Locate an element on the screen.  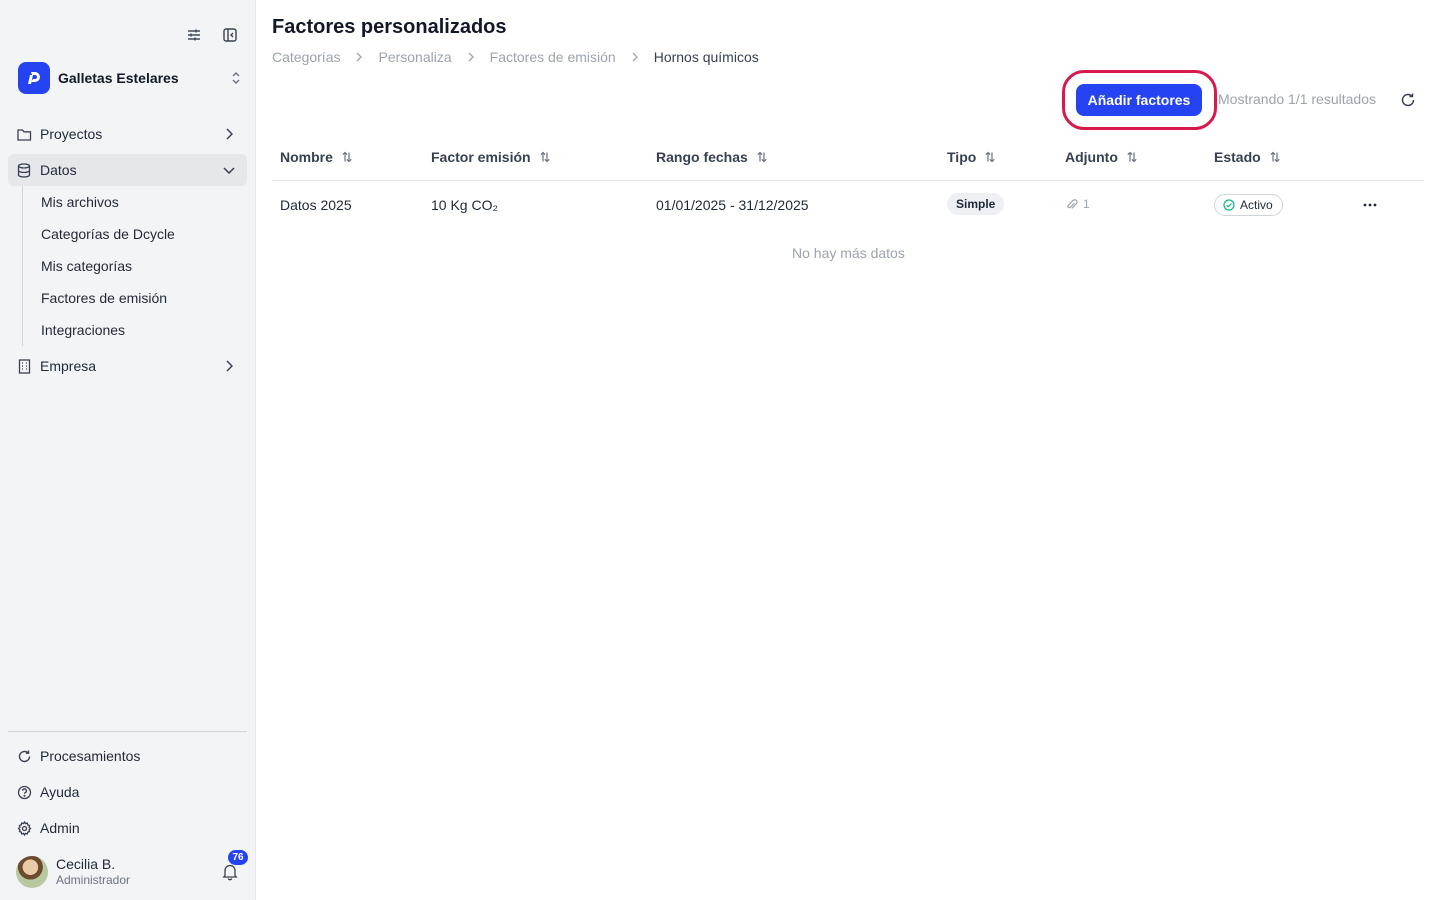
subnav-item-factores-emision: Factores de emisión is located at coordinates (104, 298).